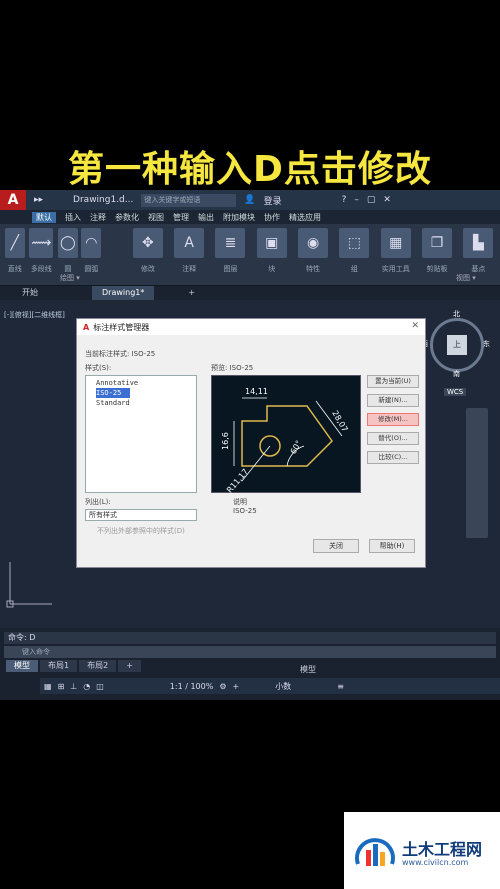  What do you see at coordinates (250, 293) in the screenshot?
I see `document-tabs: 开始 Drawing1* +` at bounding box center [250, 293].